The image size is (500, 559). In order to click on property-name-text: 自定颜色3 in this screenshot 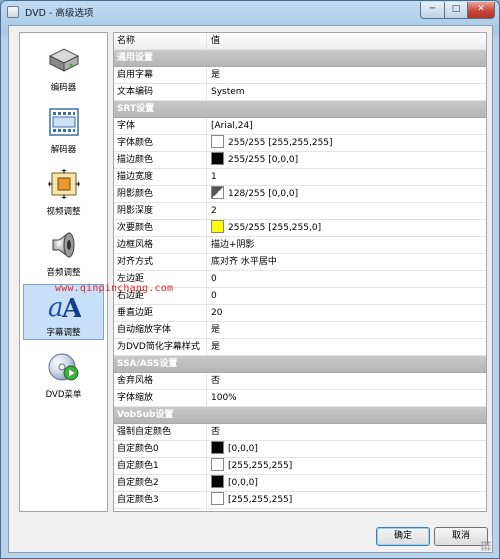, I will do `click(138, 500)`.